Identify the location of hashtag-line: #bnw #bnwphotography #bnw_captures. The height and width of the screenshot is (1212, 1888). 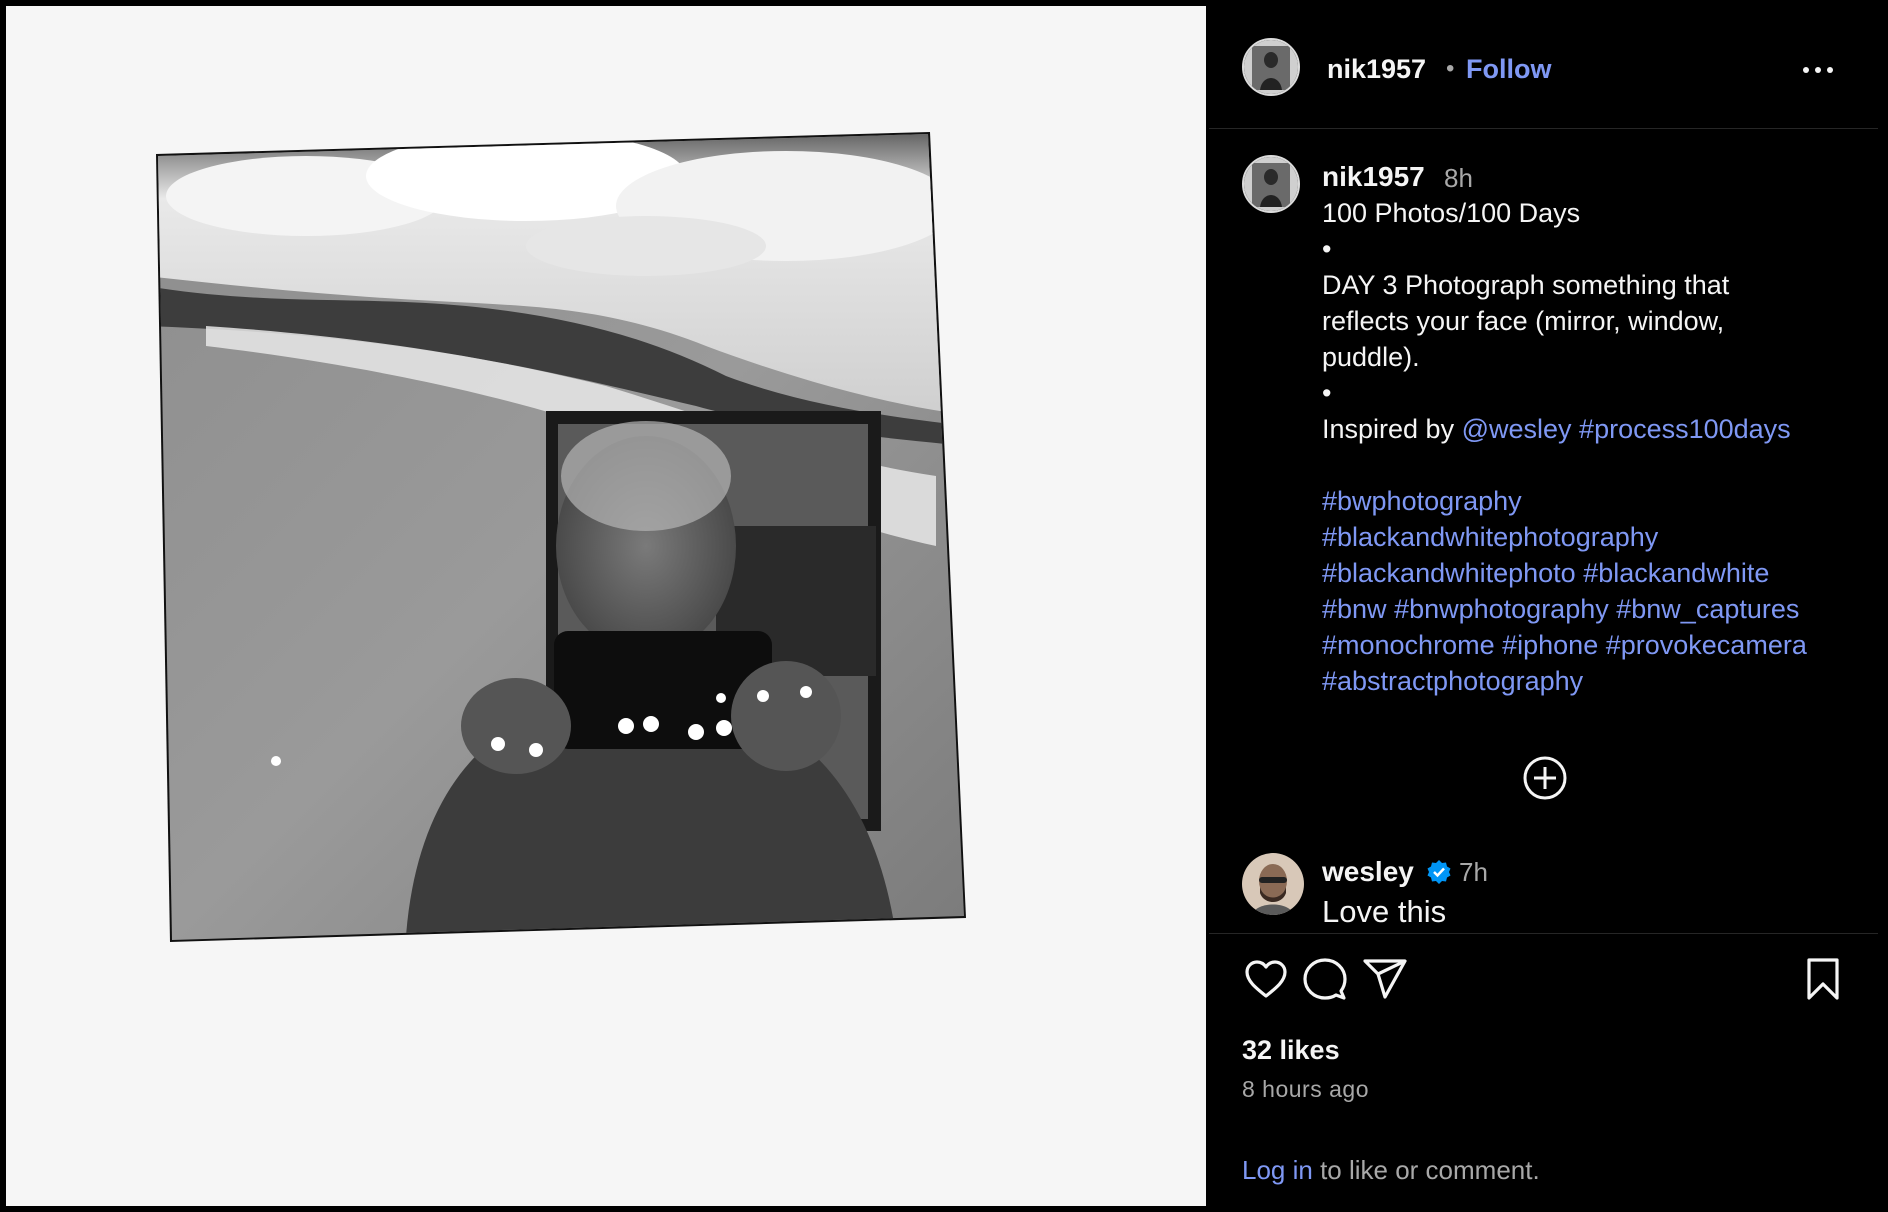
(1592, 609).